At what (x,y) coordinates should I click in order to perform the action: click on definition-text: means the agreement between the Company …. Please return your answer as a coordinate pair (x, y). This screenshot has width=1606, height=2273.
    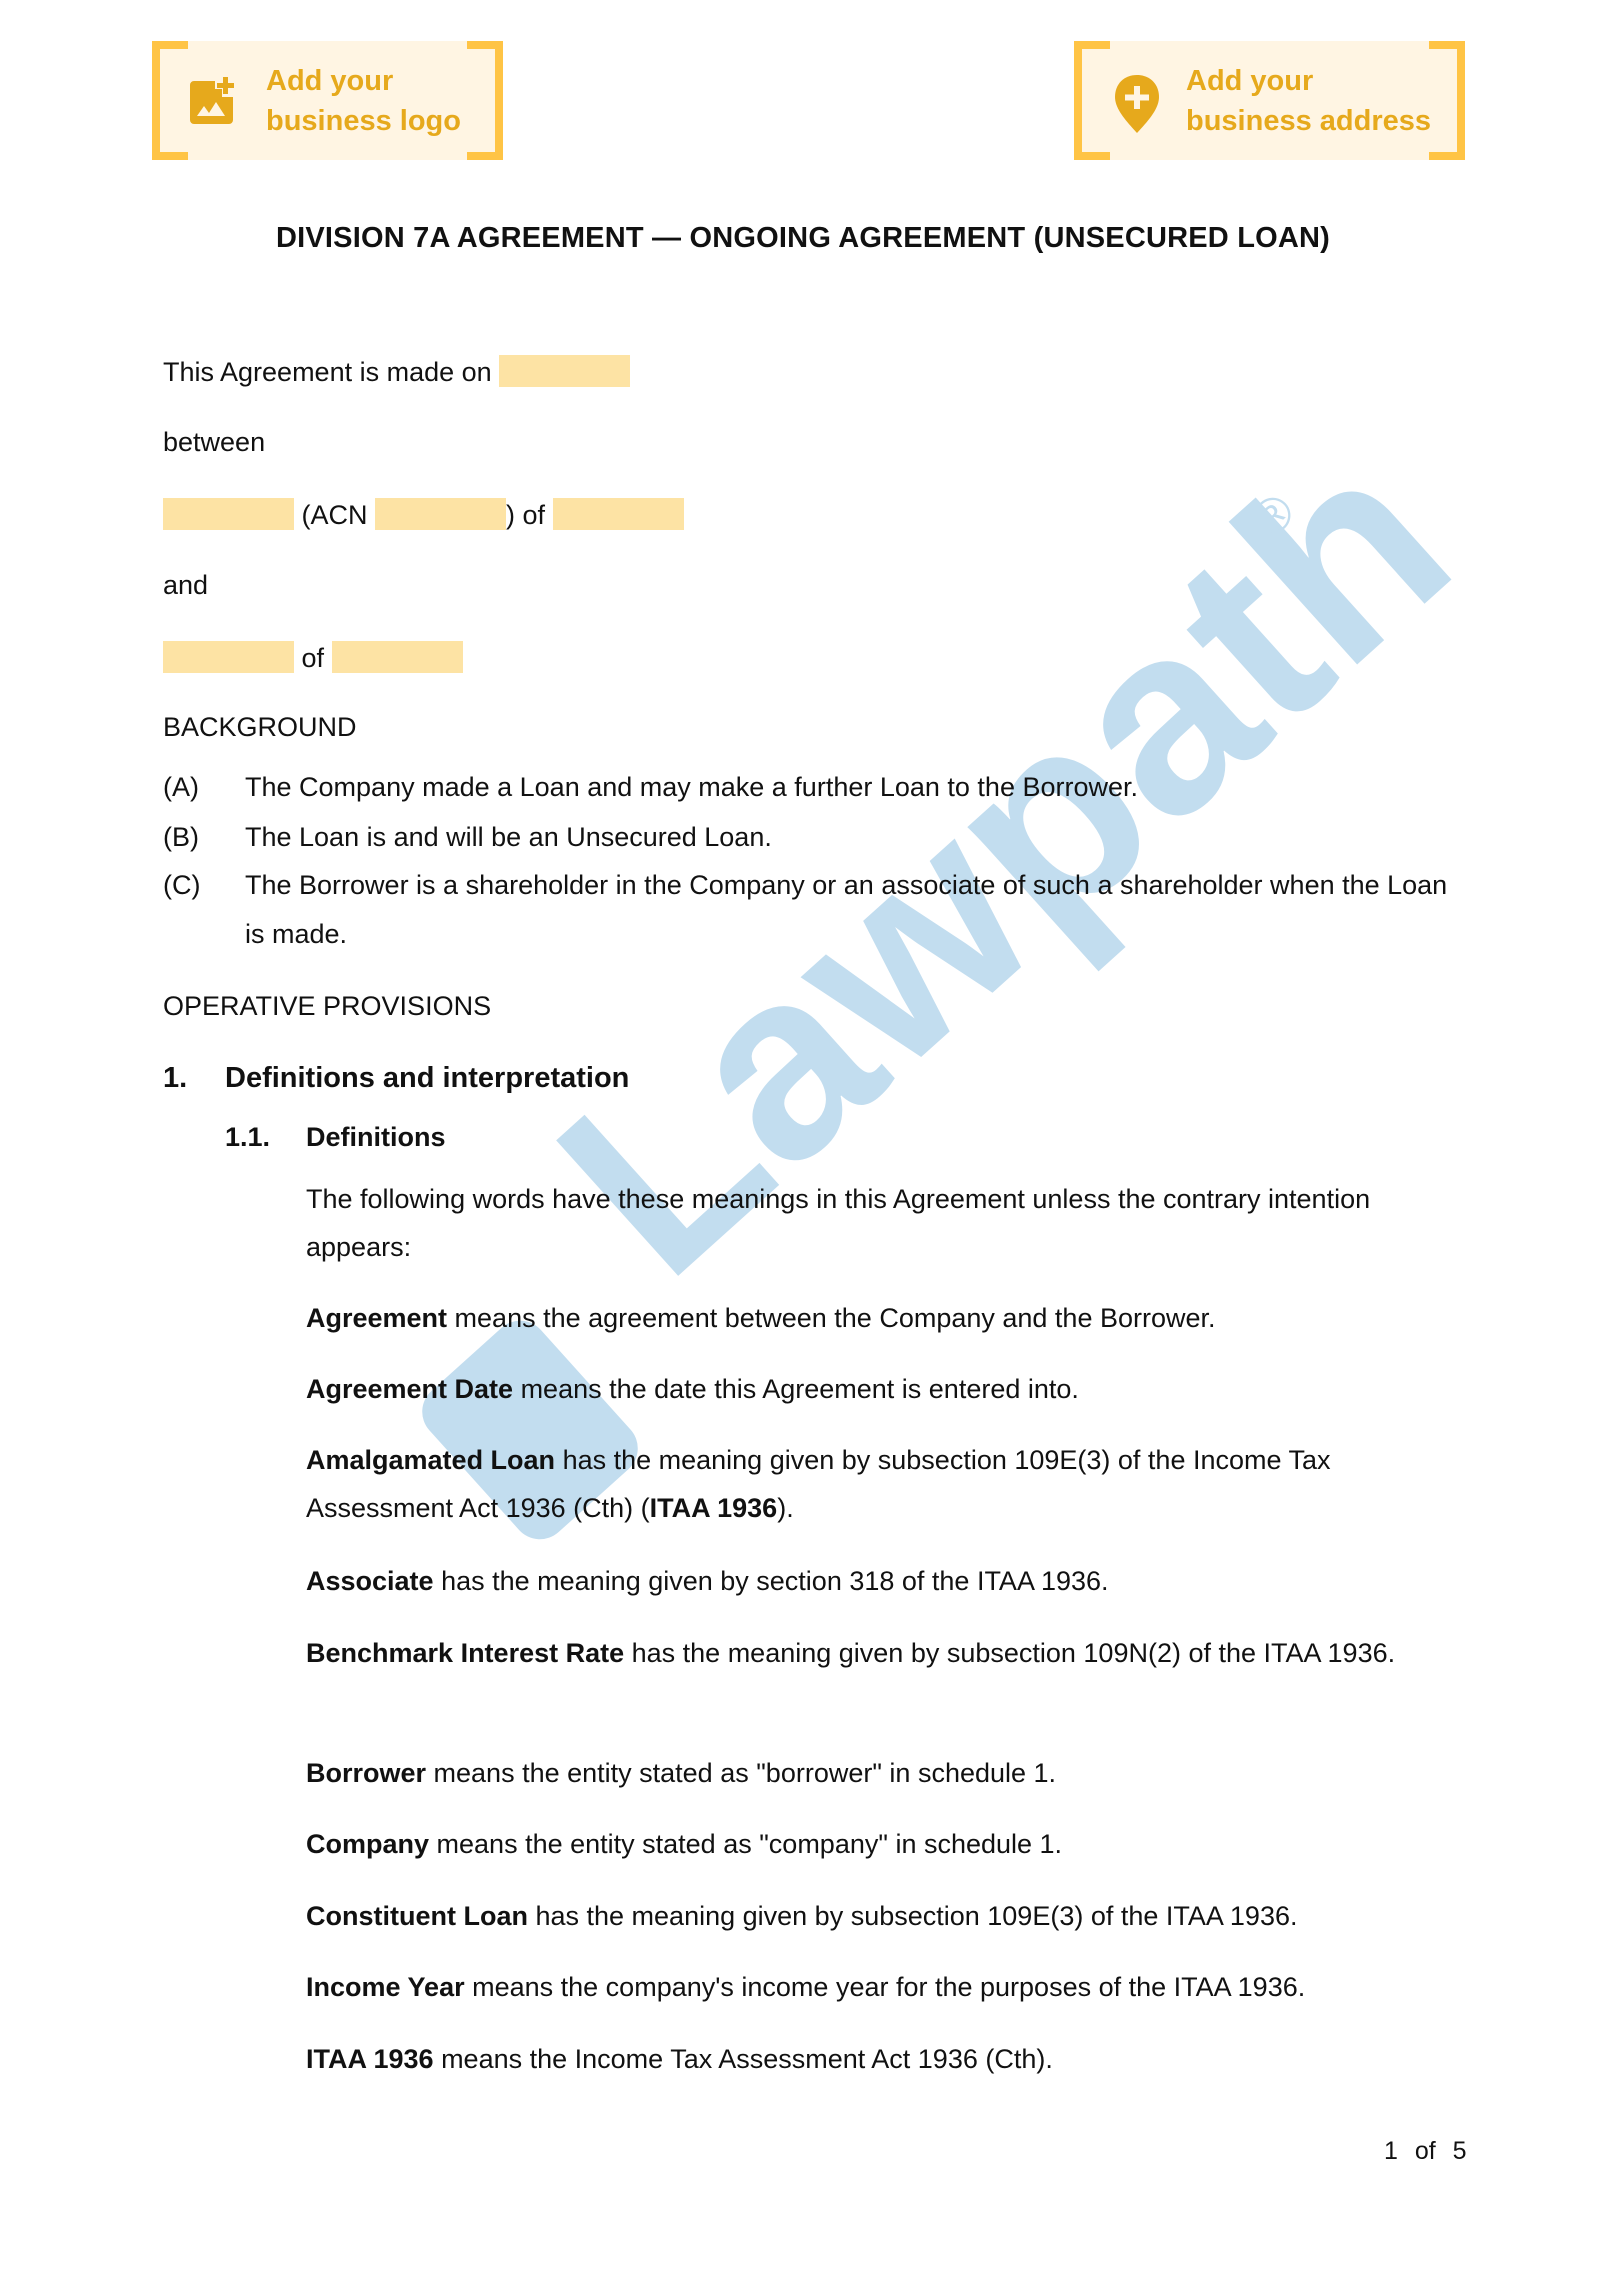
    Looking at the image, I should click on (831, 1318).